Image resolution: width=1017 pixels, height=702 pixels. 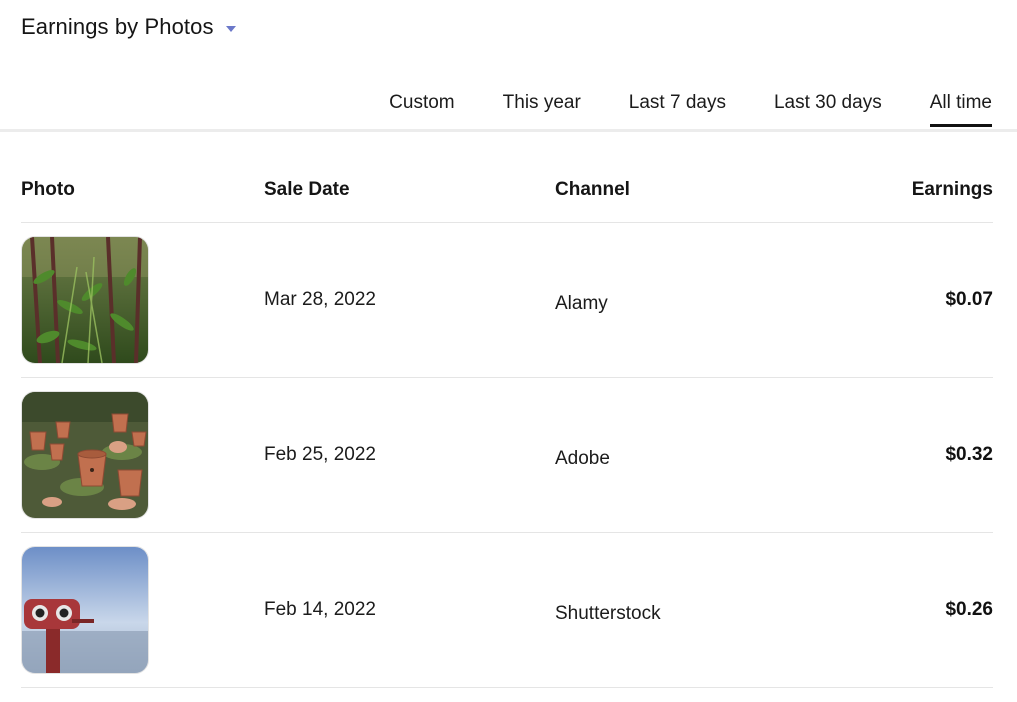 I want to click on tab-custom: Custom, so click(x=421, y=109).